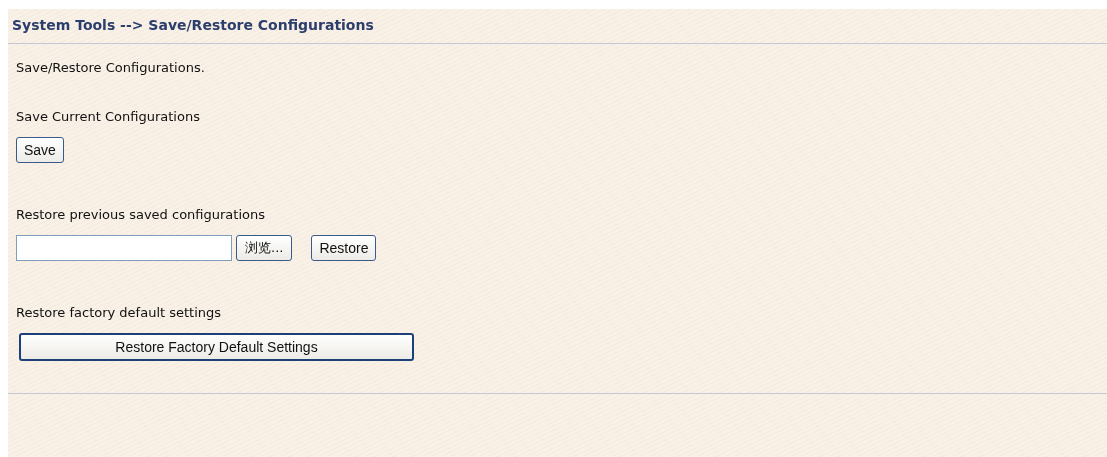 The image size is (1107, 457). Describe the element at coordinates (216, 347) in the screenshot. I see `factory-reset-button: Restore Factory Default Settings` at that location.